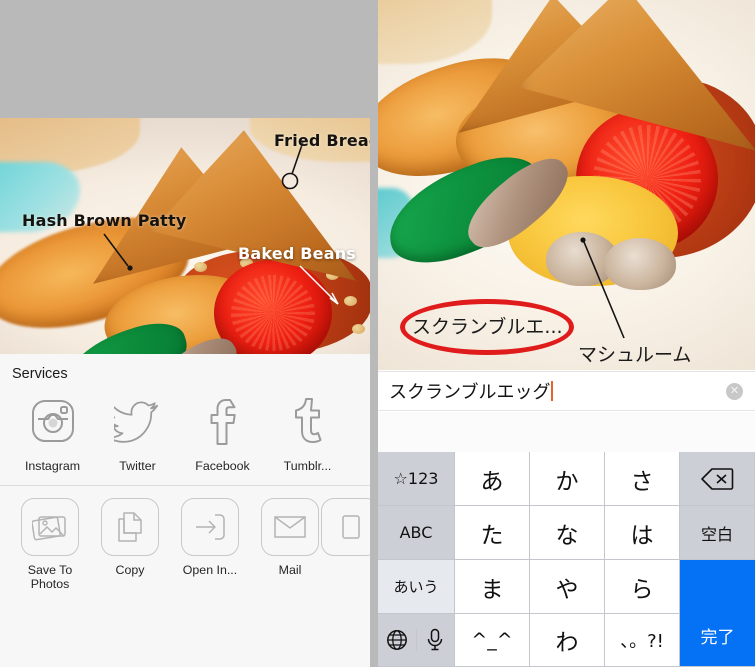  What do you see at coordinates (138, 421) in the screenshot?
I see `twitter-icon` at bounding box center [138, 421].